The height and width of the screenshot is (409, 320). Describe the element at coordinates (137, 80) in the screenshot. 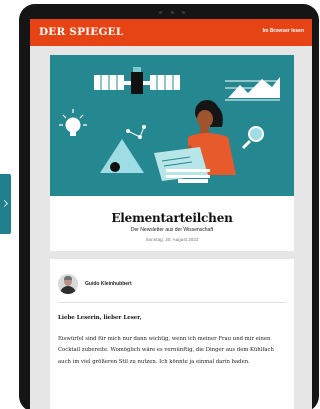

I see `satellite-icon` at that location.